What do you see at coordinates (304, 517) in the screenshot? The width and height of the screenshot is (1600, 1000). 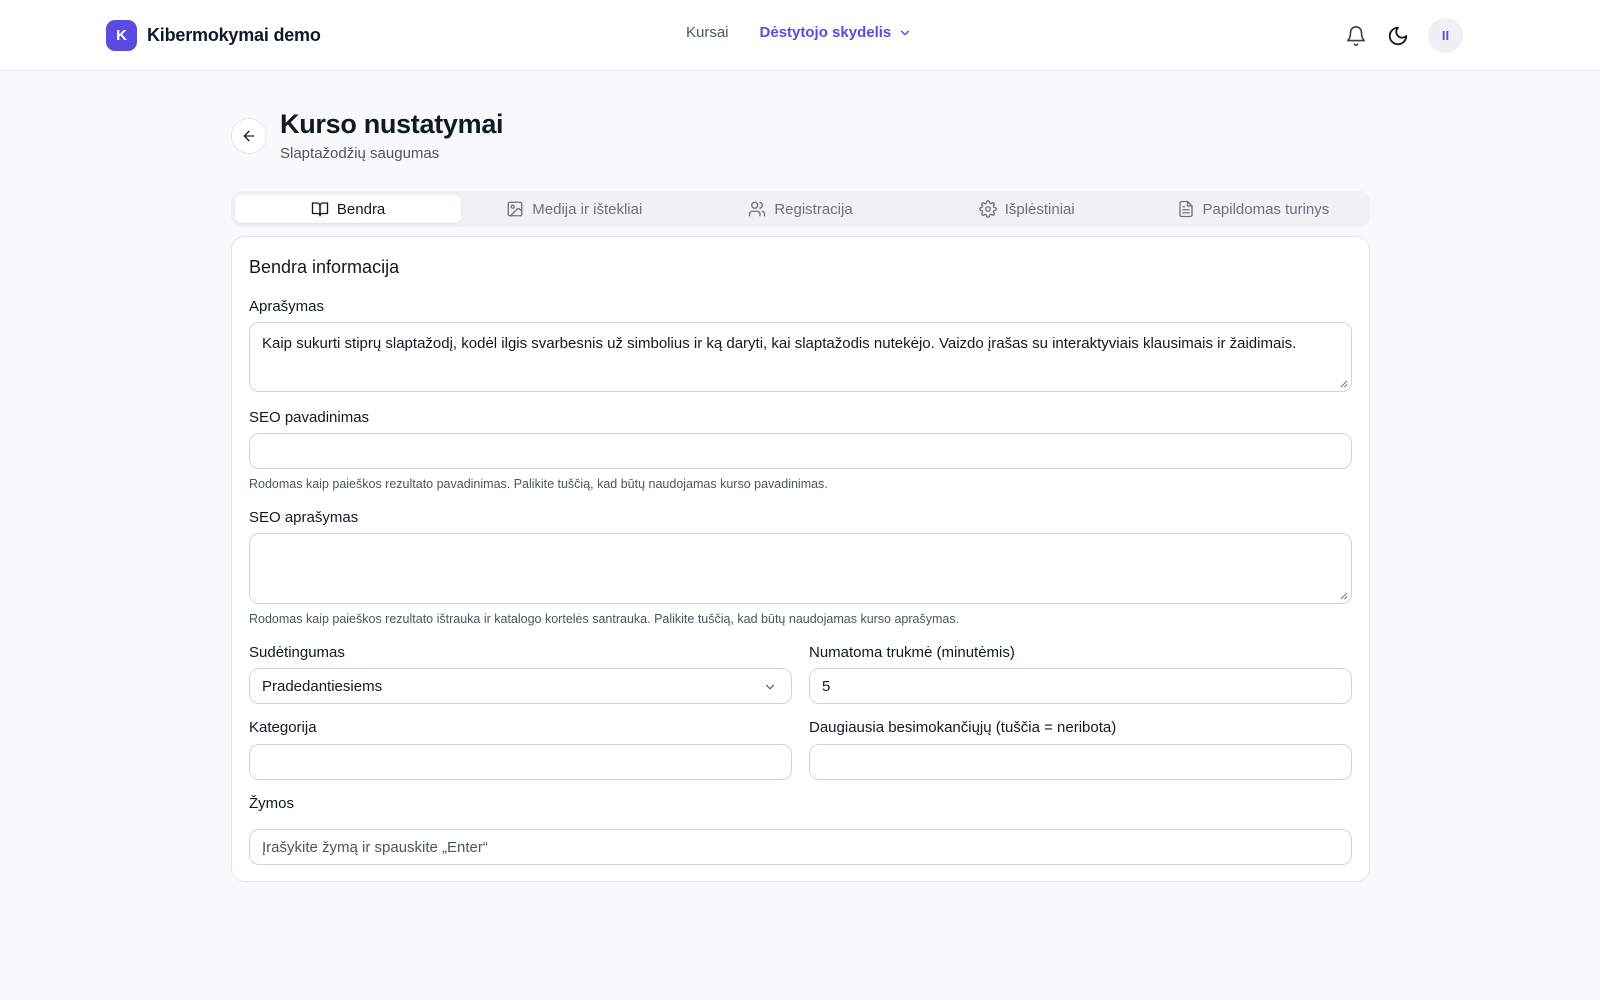 I see `seo-description-label: SEO aprašymas` at bounding box center [304, 517].